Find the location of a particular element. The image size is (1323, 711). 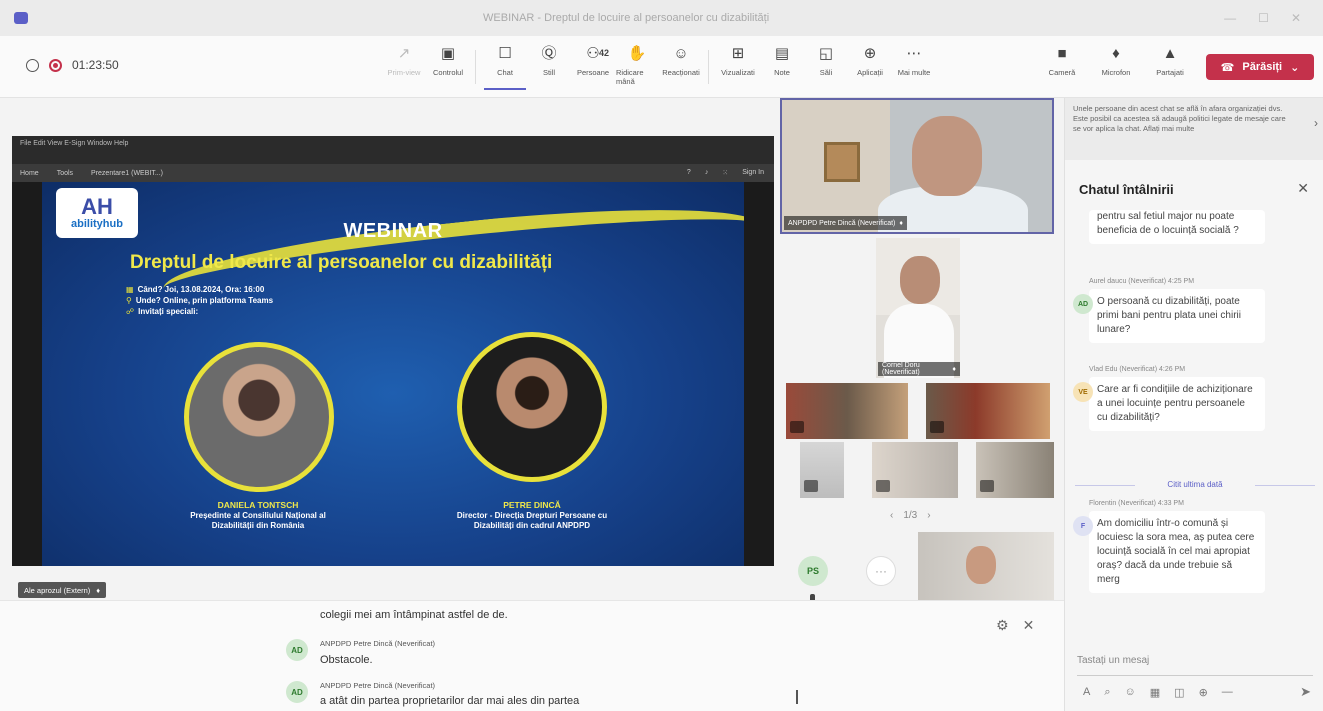

pager-text: 1/3 is located at coordinates (910, 515).